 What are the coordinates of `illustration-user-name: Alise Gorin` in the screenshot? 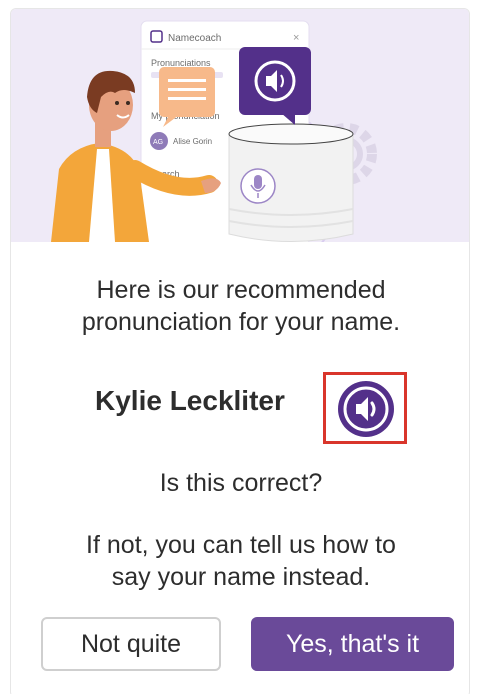 It's located at (192, 141).